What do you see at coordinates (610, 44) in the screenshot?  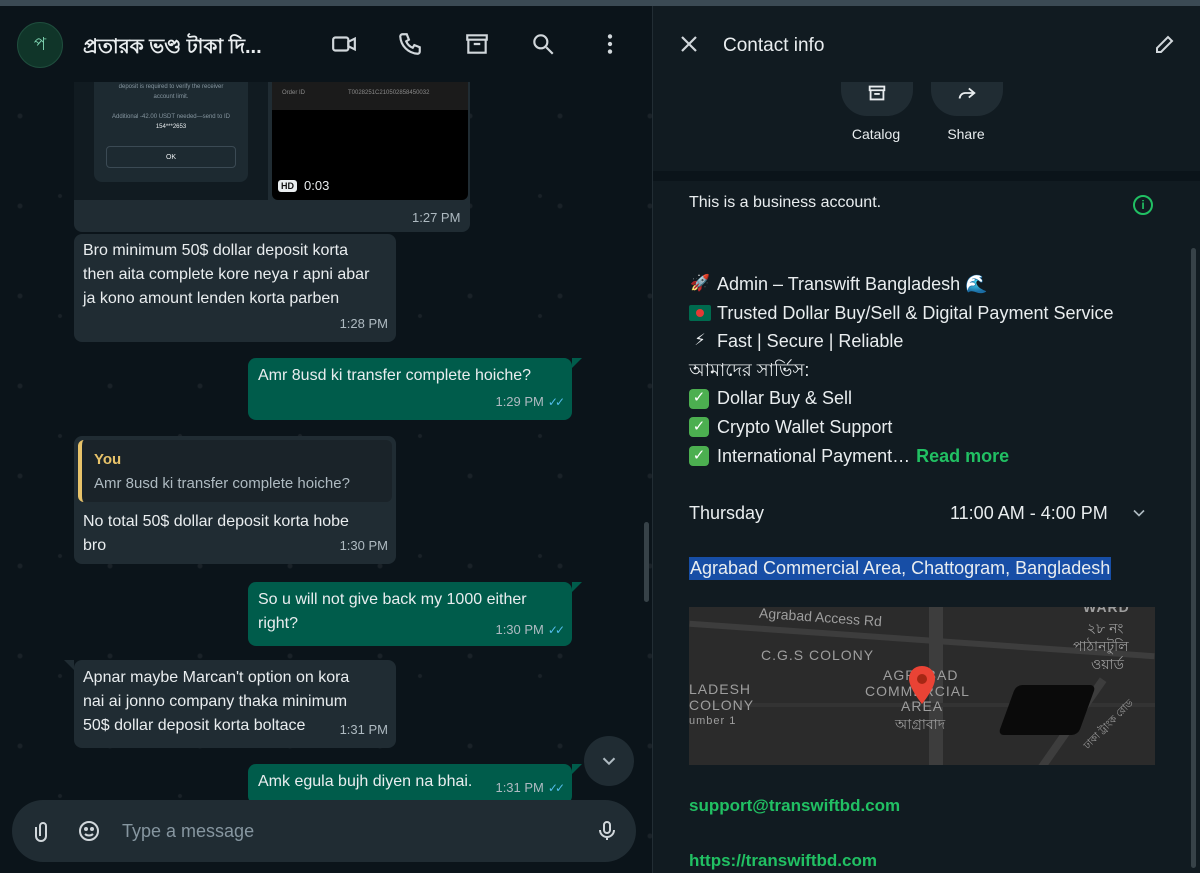 I see `menu-icon` at bounding box center [610, 44].